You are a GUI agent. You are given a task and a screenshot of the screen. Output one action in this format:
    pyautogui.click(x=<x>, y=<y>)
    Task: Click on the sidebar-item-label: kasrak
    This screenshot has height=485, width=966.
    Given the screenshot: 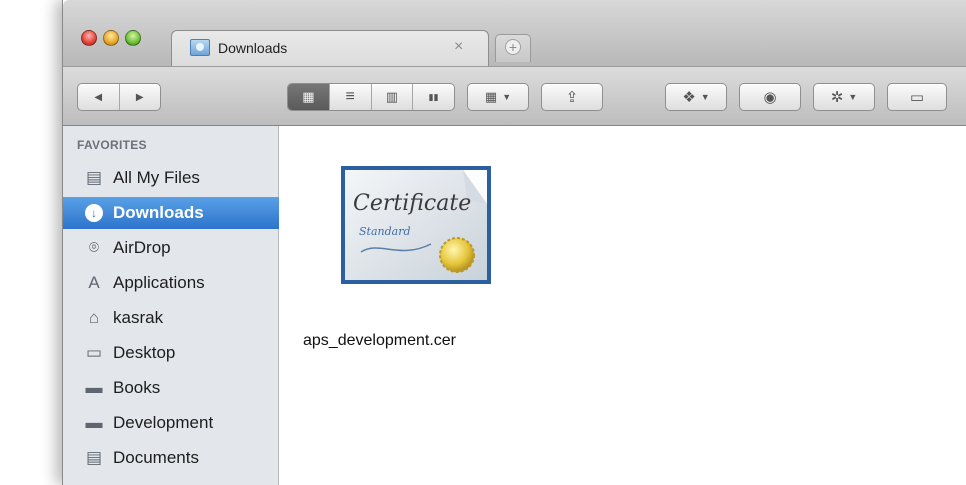 What is the action you would take?
    pyautogui.click(x=138, y=317)
    